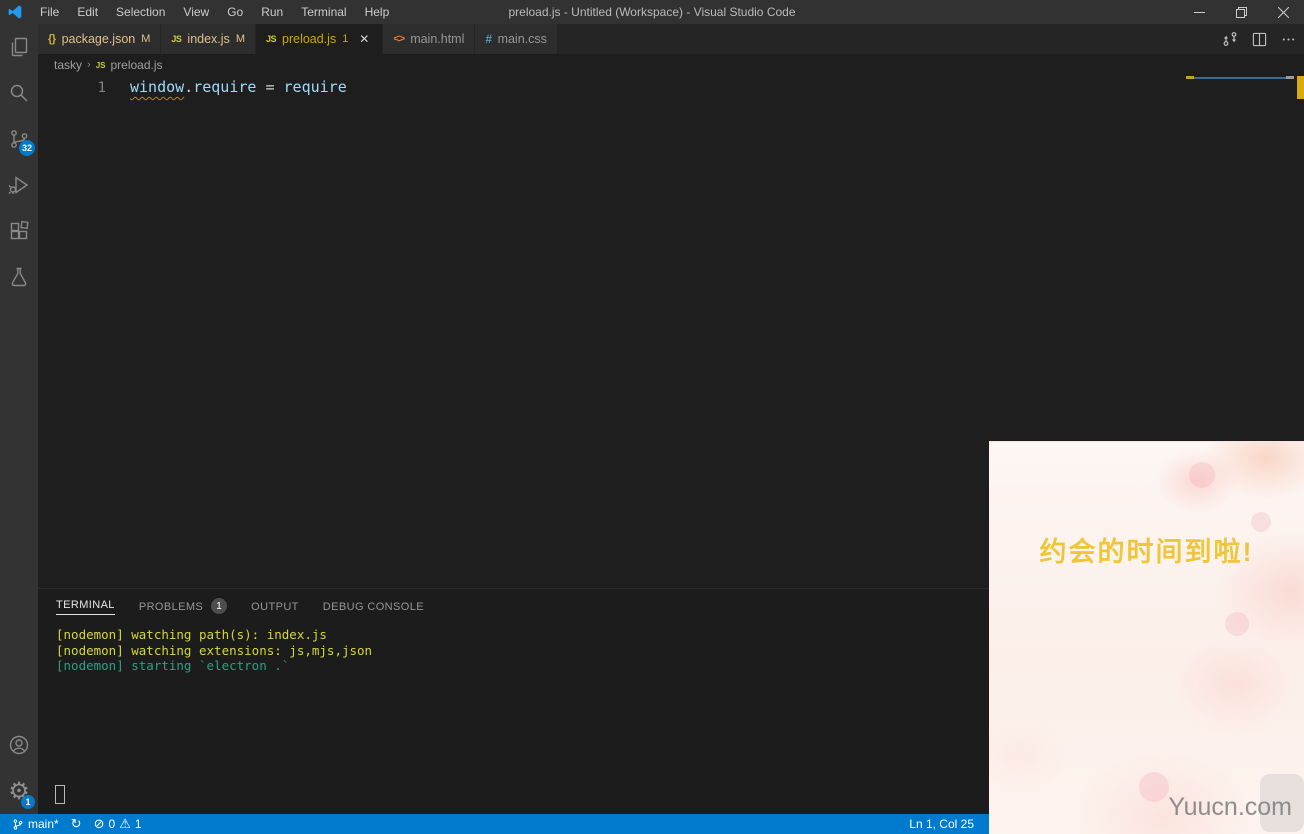 The width and height of the screenshot is (1304, 834). Describe the element at coordinates (19, 791) in the screenshot. I see `settings-gear-icon: ⚙ 1` at that location.